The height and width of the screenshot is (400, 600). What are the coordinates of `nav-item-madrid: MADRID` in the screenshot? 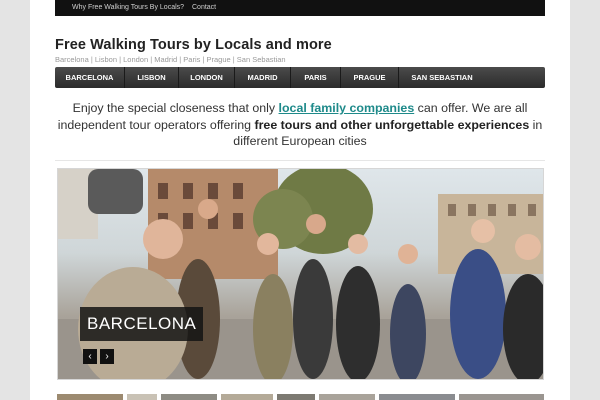 It's located at (263, 77).